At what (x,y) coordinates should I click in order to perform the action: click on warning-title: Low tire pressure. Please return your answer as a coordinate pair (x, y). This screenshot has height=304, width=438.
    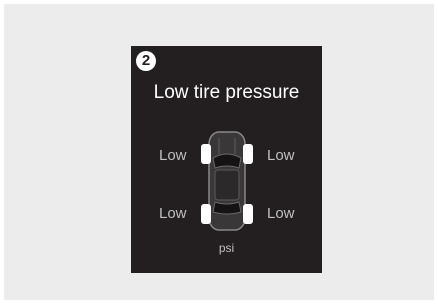
    Looking at the image, I should click on (226, 92).